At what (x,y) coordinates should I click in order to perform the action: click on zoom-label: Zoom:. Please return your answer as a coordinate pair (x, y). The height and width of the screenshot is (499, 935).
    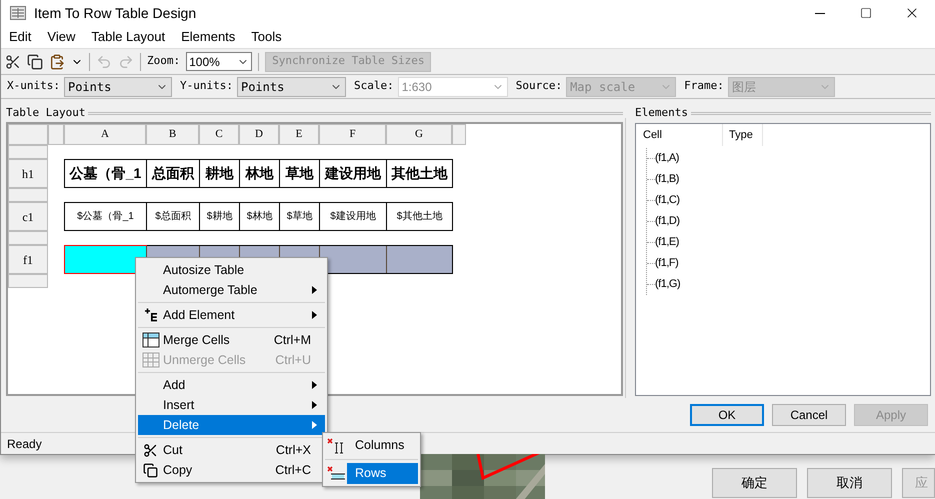
    Looking at the image, I should click on (163, 61).